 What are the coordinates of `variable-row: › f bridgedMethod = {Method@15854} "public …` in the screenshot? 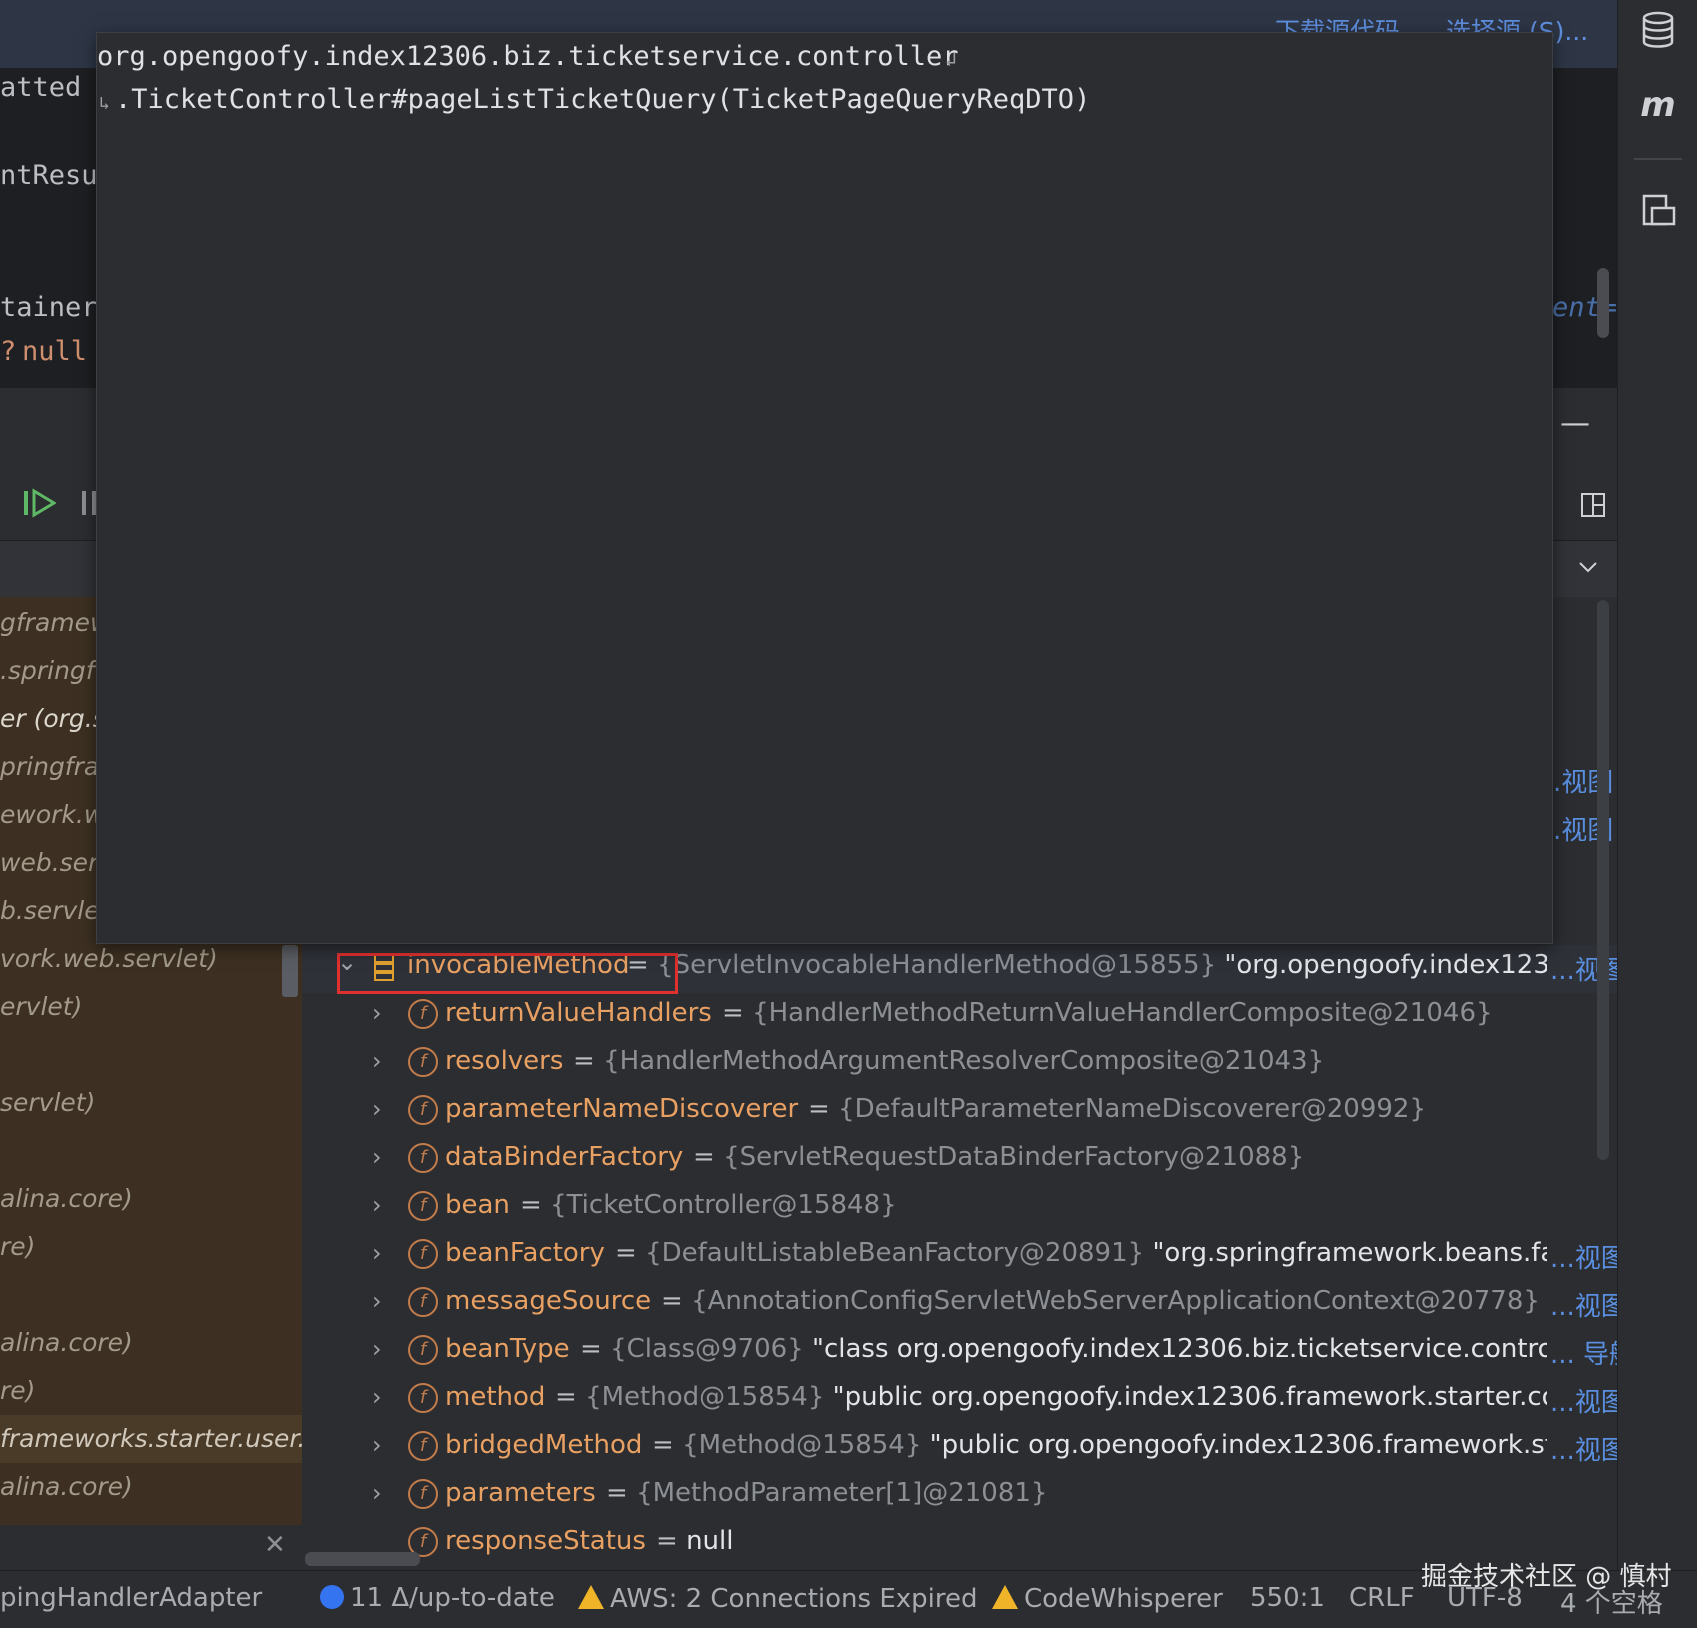 It's located at (964, 1449).